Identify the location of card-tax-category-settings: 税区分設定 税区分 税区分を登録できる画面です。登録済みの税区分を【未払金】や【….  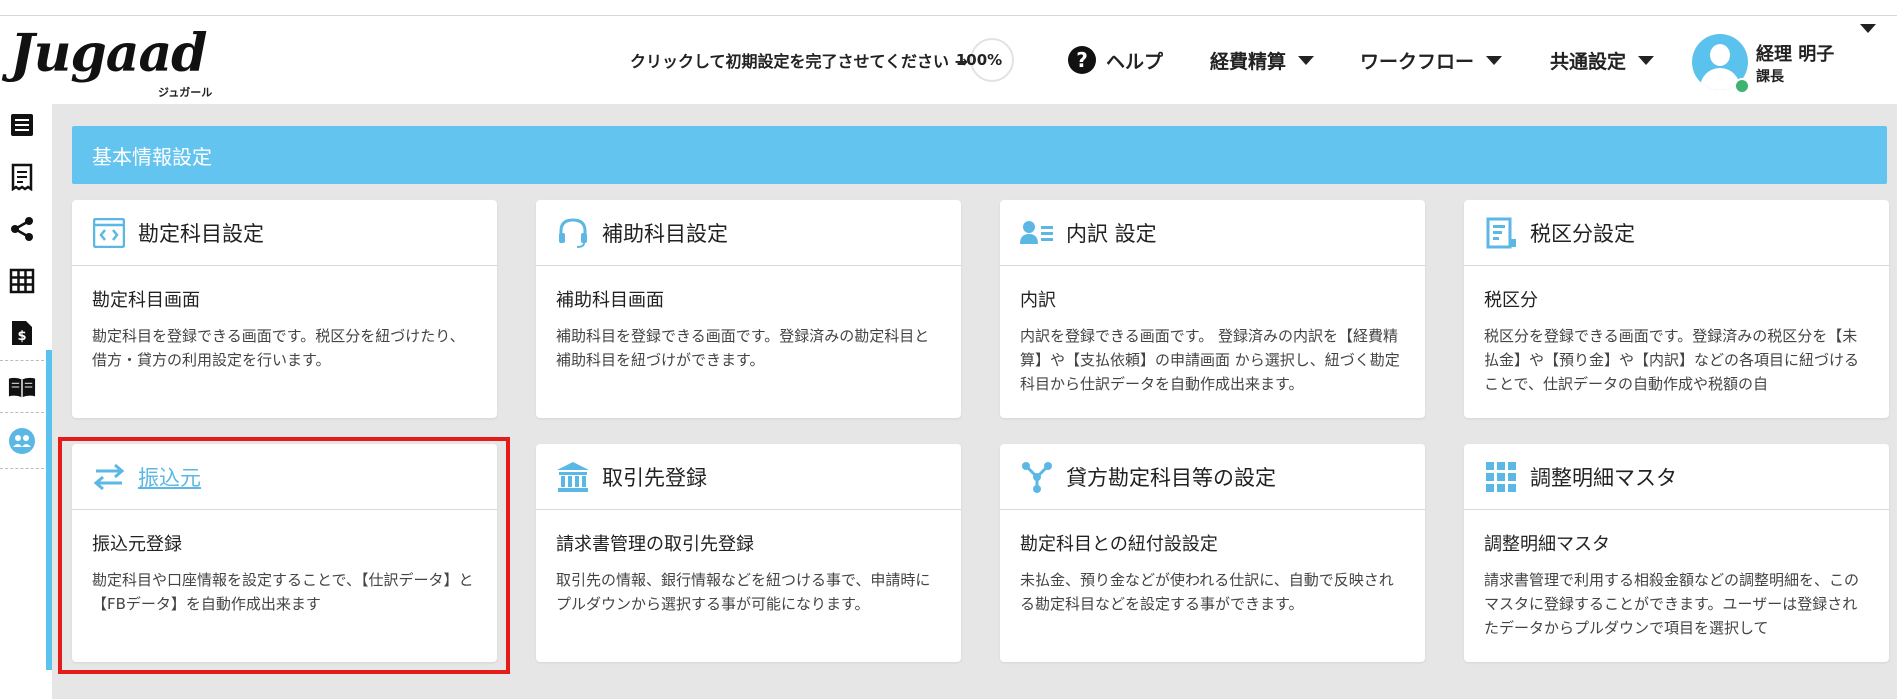
(1676, 309).